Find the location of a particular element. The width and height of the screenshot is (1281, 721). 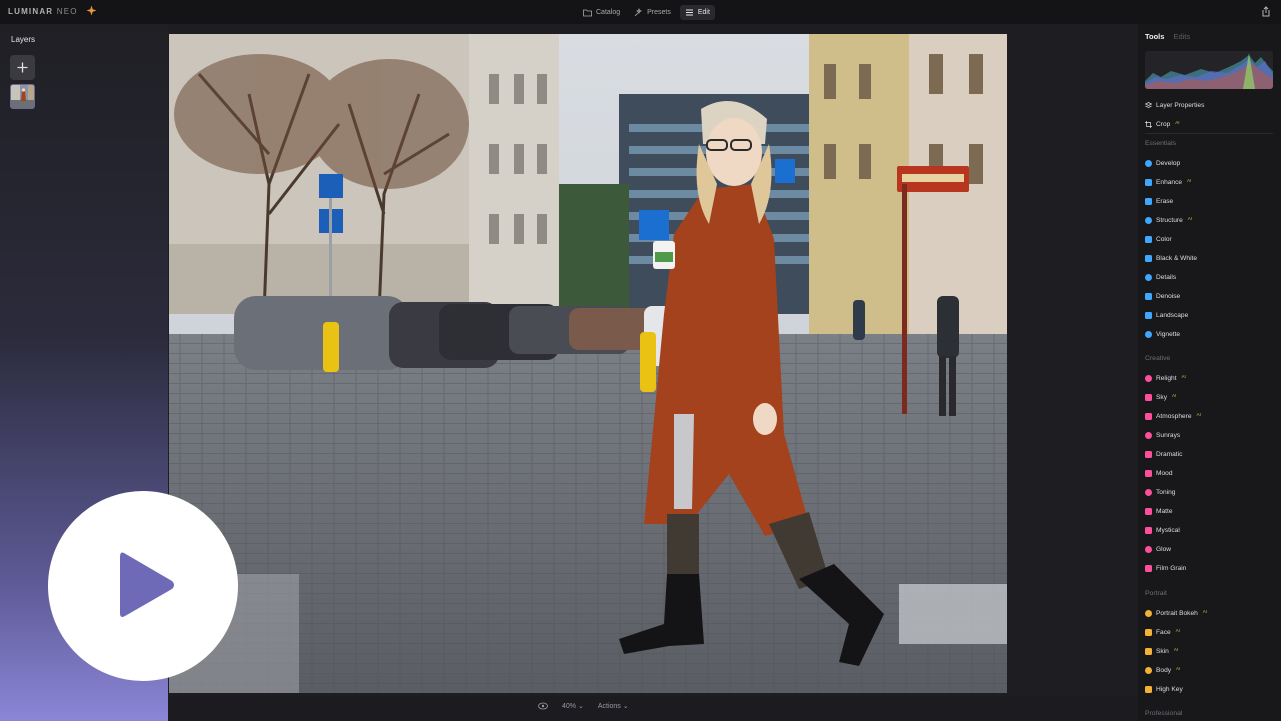

section-portrait: Portrait is located at coordinates (1156, 593).